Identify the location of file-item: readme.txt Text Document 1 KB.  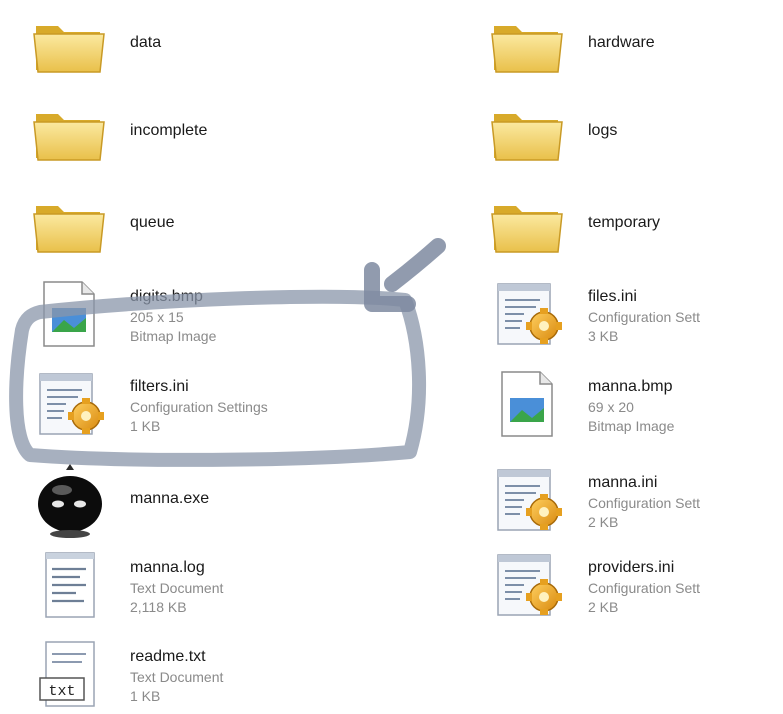
(210, 674).